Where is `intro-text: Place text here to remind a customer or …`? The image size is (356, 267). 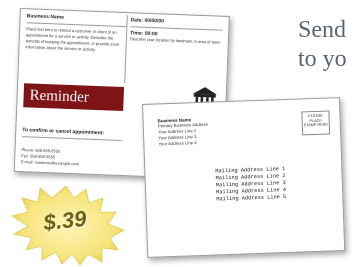 intro-text: Place text here to remind a customer or … is located at coordinates (72, 39).